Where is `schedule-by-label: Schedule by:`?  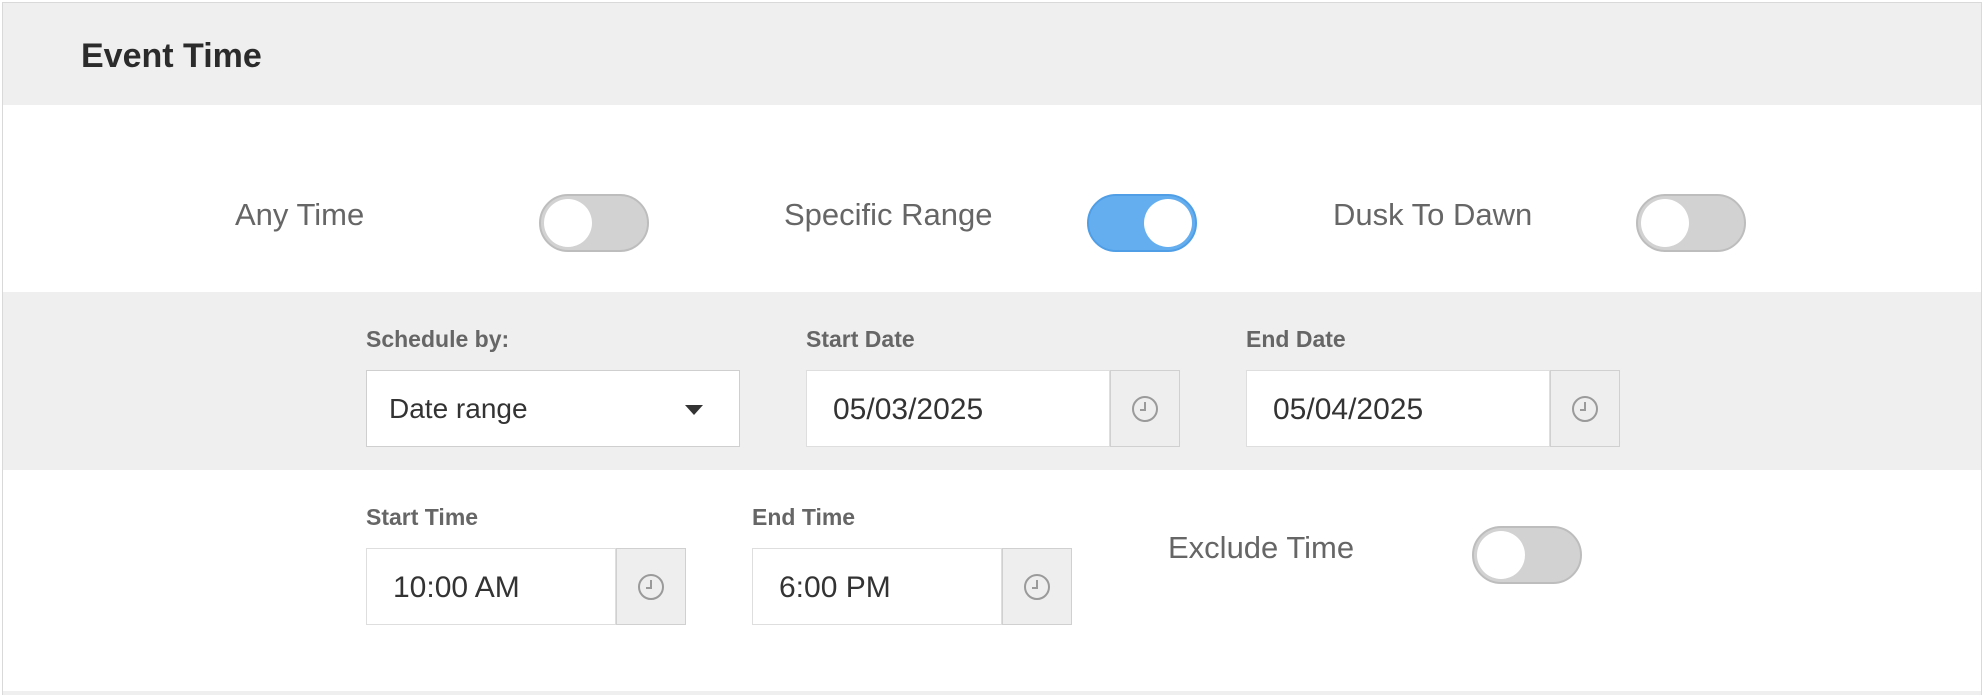
schedule-by-label: Schedule by: is located at coordinates (438, 339).